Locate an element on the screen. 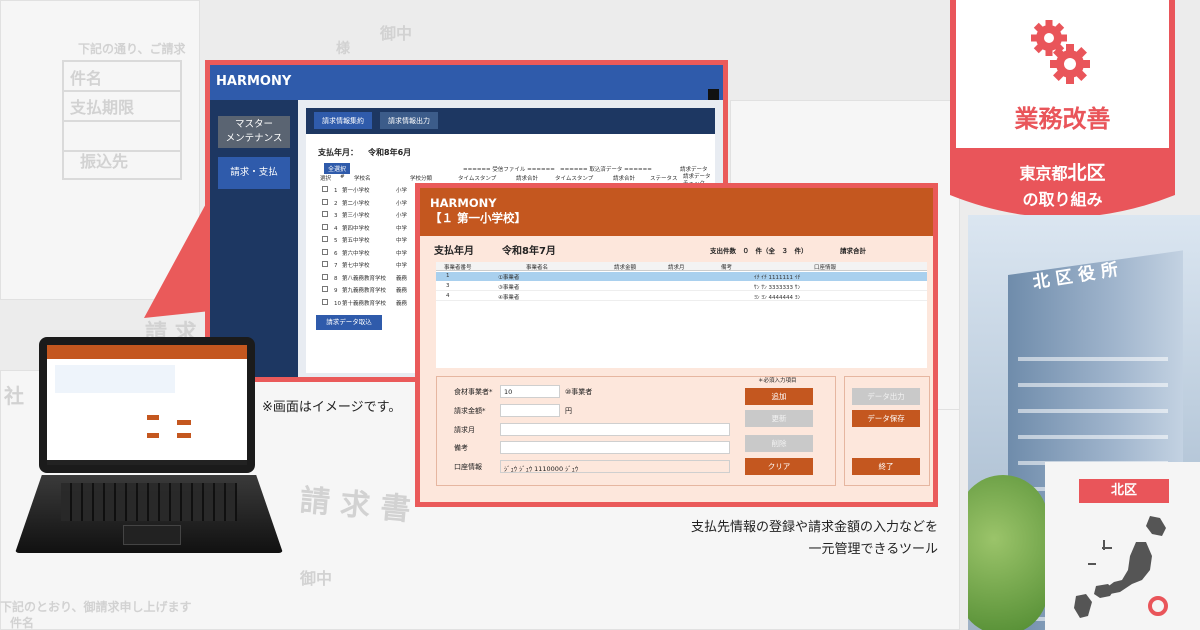 This screenshot has height=630, width=1200. row-number: 7 is located at coordinates (336, 266).